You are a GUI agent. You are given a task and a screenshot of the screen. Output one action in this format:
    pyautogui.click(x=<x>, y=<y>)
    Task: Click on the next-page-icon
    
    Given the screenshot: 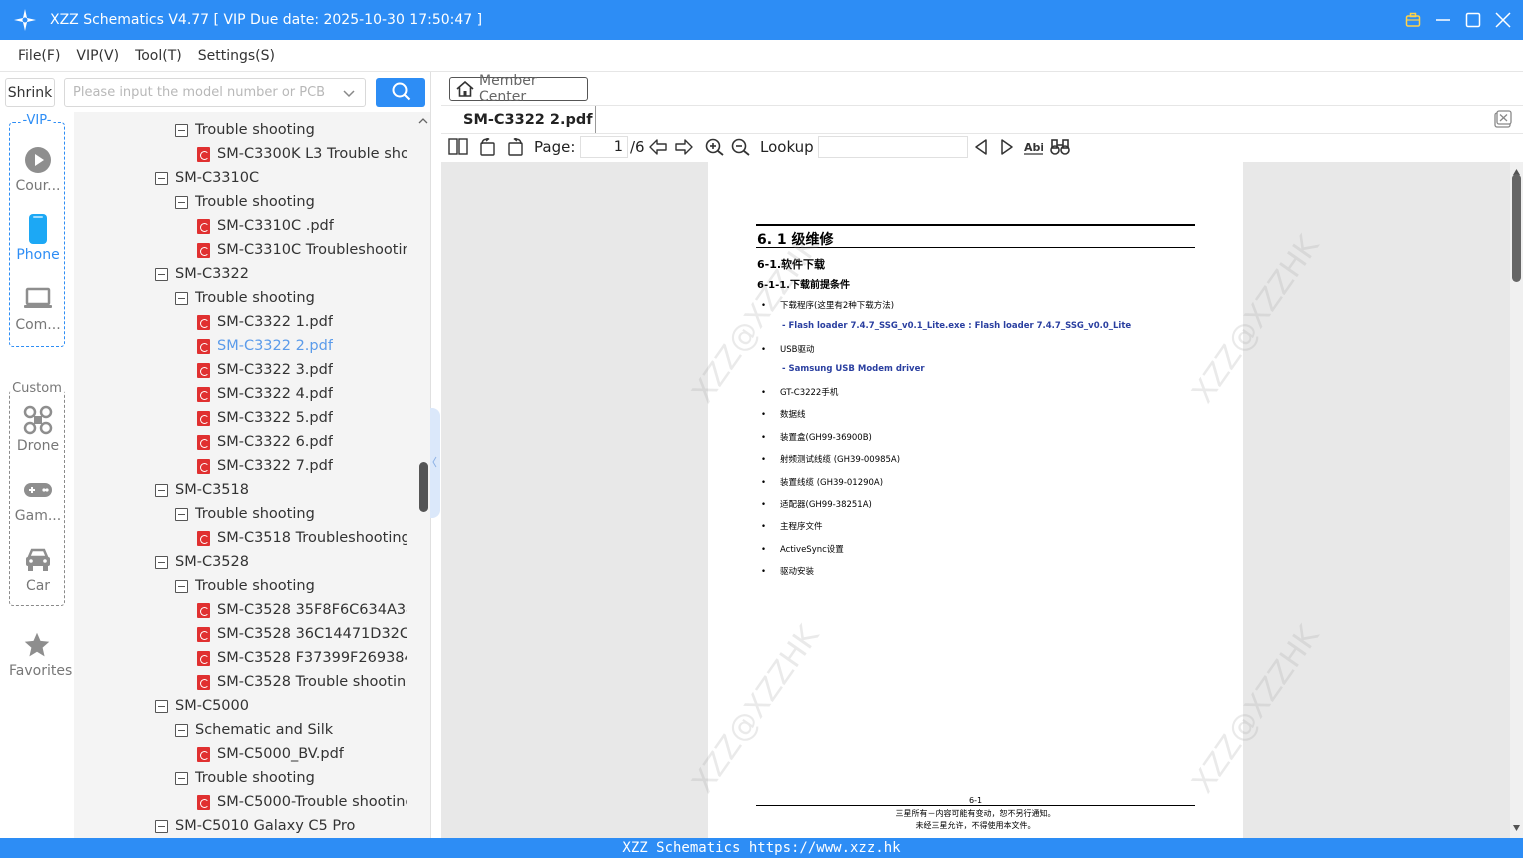 What is the action you would take?
    pyautogui.click(x=684, y=147)
    